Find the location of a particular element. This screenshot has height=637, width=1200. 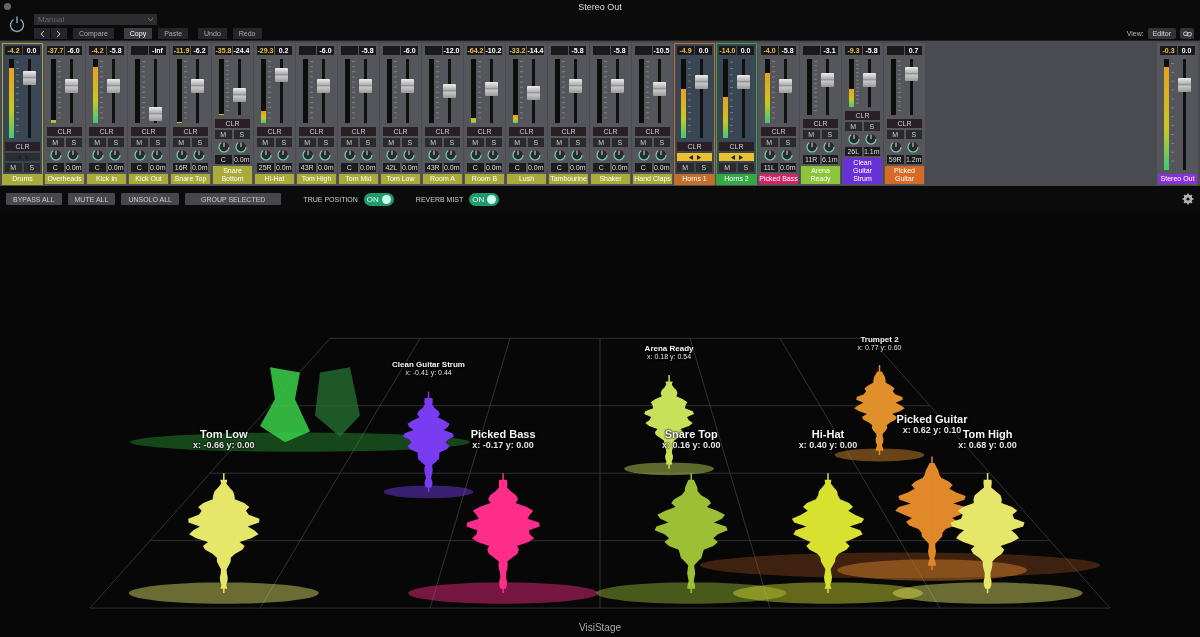

settings-icon is located at coordinates (1188, 199).